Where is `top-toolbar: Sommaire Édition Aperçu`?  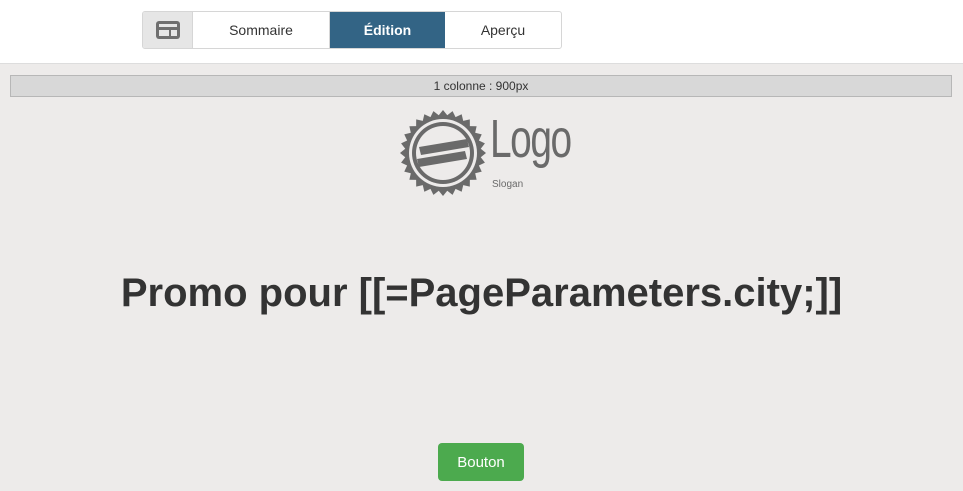
top-toolbar: Sommaire Édition Aperçu is located at coordinates (481, 32).